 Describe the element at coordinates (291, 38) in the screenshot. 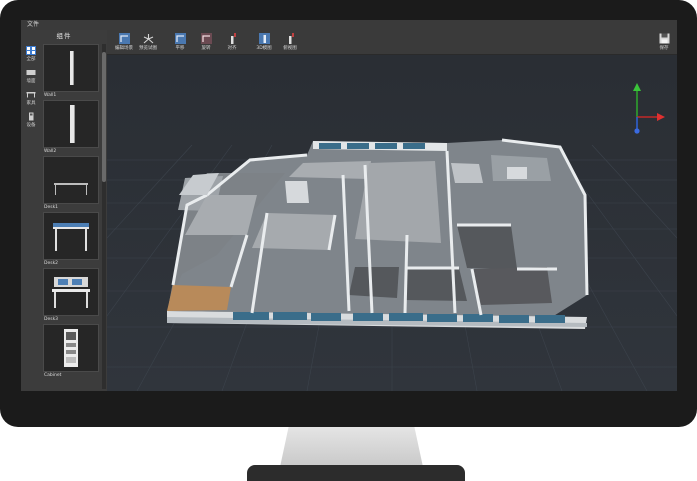

I see `top-view-icon` at that location.